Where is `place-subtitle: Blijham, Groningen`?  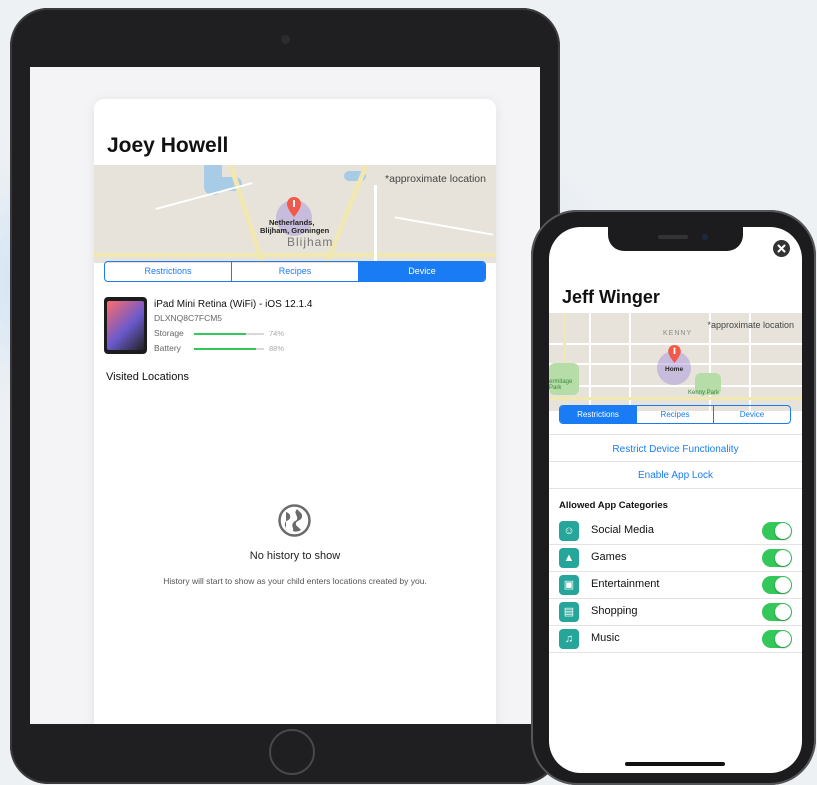
place-subtitle: Blijham, Groningen is located at coordinates (295, 230).